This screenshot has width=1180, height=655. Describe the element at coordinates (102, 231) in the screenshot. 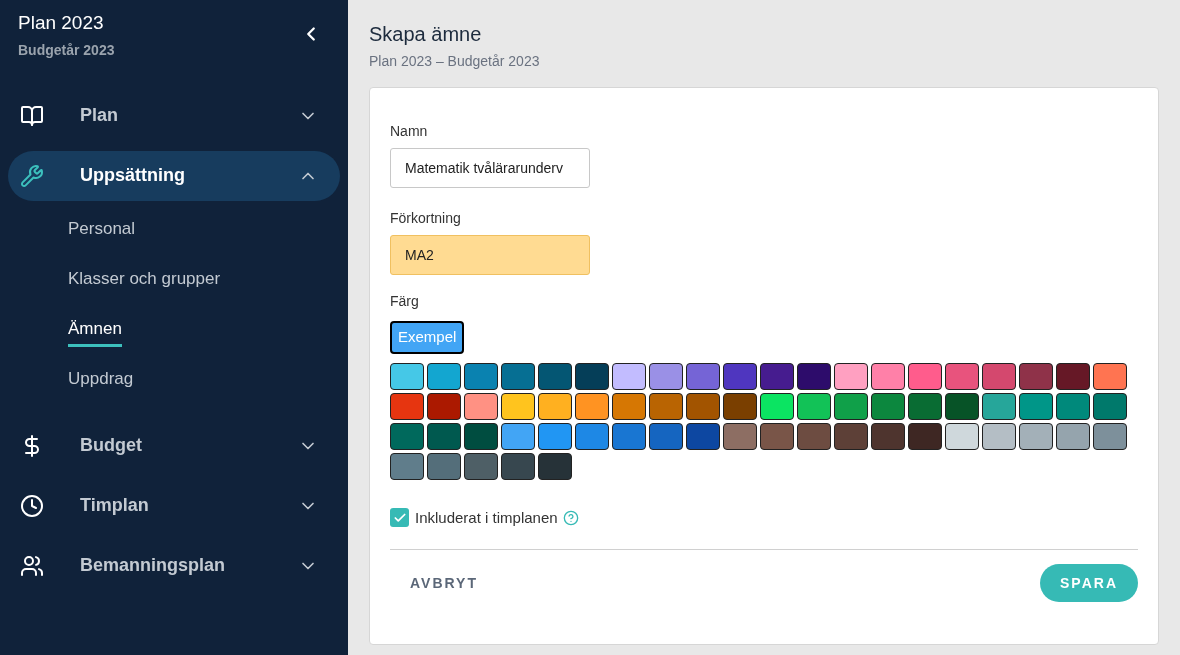

I see `subnav-item: Personal` at that location.